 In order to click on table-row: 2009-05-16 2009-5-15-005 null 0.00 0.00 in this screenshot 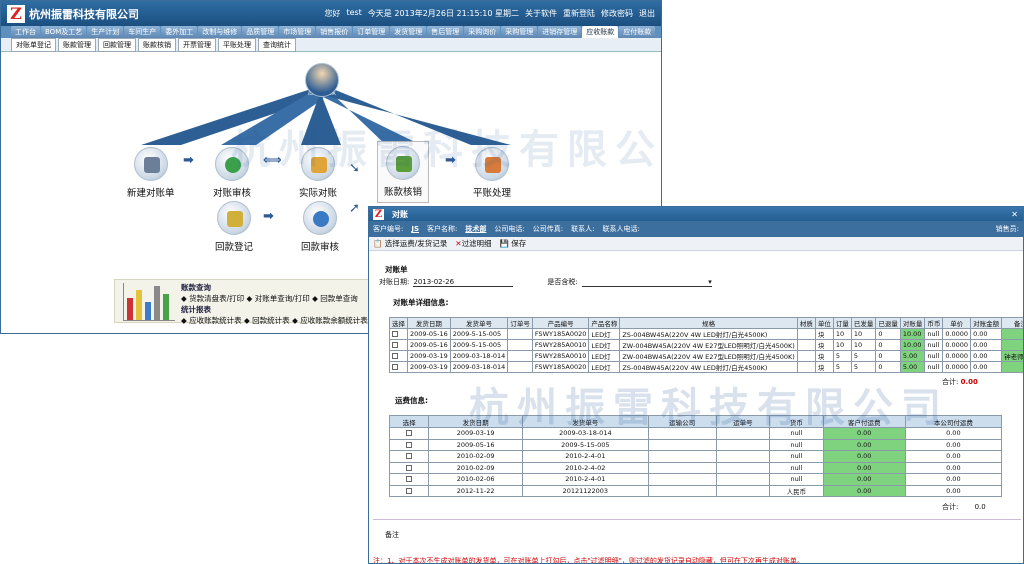, I will do `click(695, 444)`.